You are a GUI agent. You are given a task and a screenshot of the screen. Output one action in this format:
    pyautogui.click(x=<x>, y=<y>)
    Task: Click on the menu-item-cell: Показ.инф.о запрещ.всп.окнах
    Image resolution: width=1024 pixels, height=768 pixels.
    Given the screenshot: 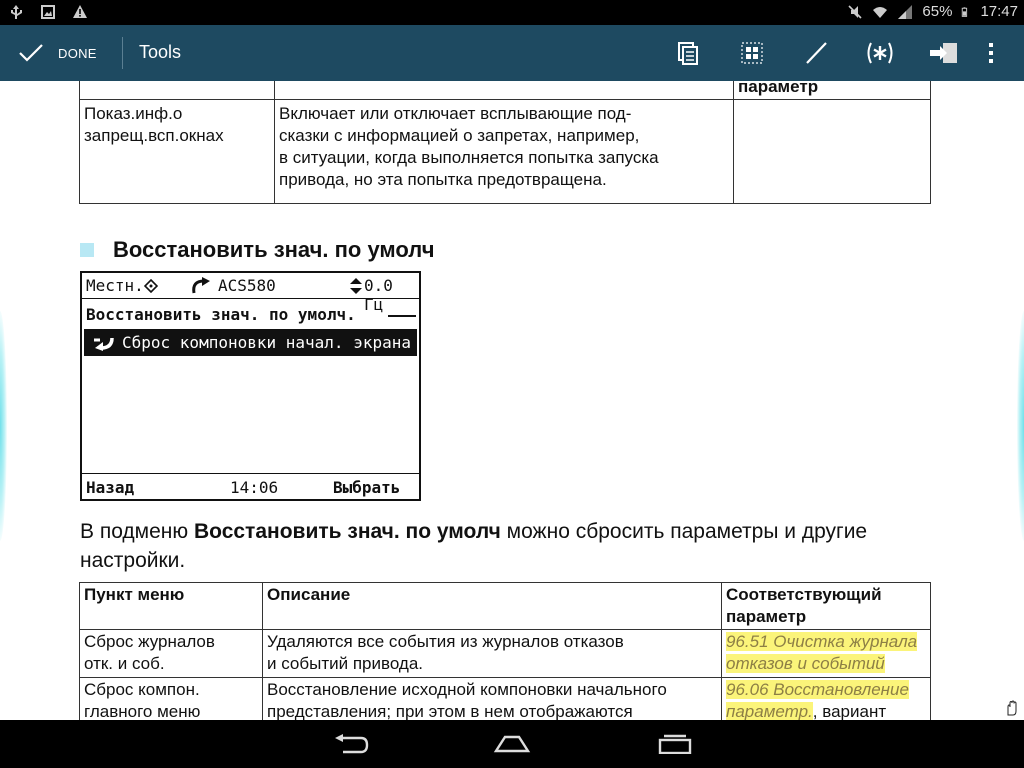 What is the action you would take?
    pyautogui.click(x=177, y=151)
    